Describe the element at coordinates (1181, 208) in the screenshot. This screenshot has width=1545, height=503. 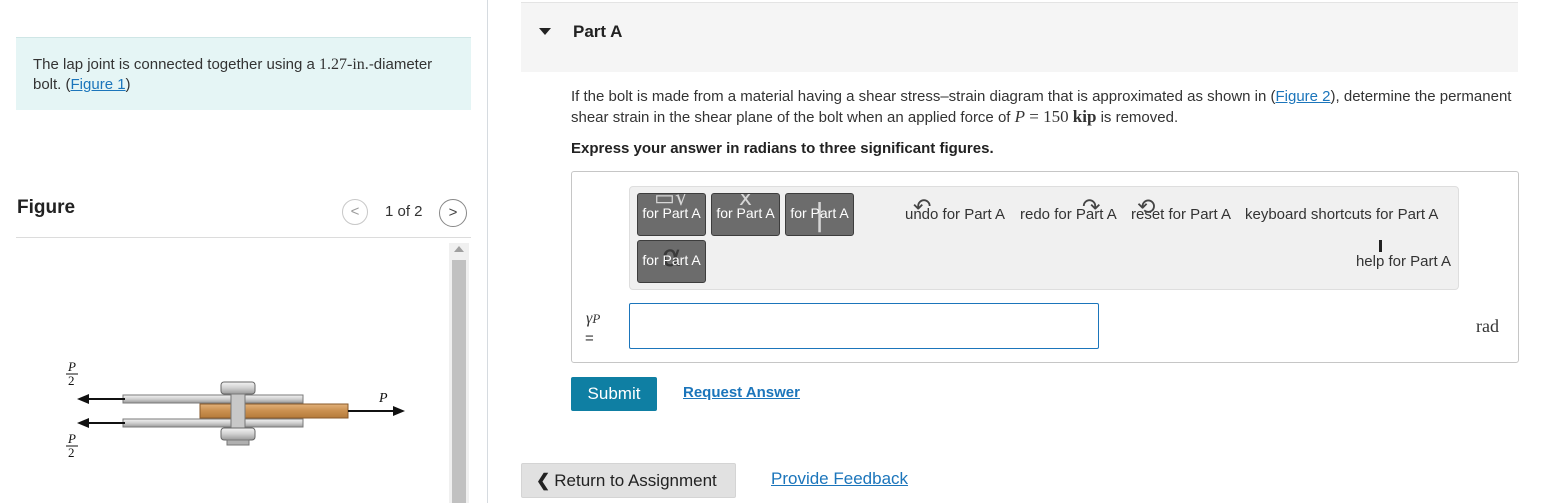
I see `reset-button: ⟲ reset for Part A` at that location.